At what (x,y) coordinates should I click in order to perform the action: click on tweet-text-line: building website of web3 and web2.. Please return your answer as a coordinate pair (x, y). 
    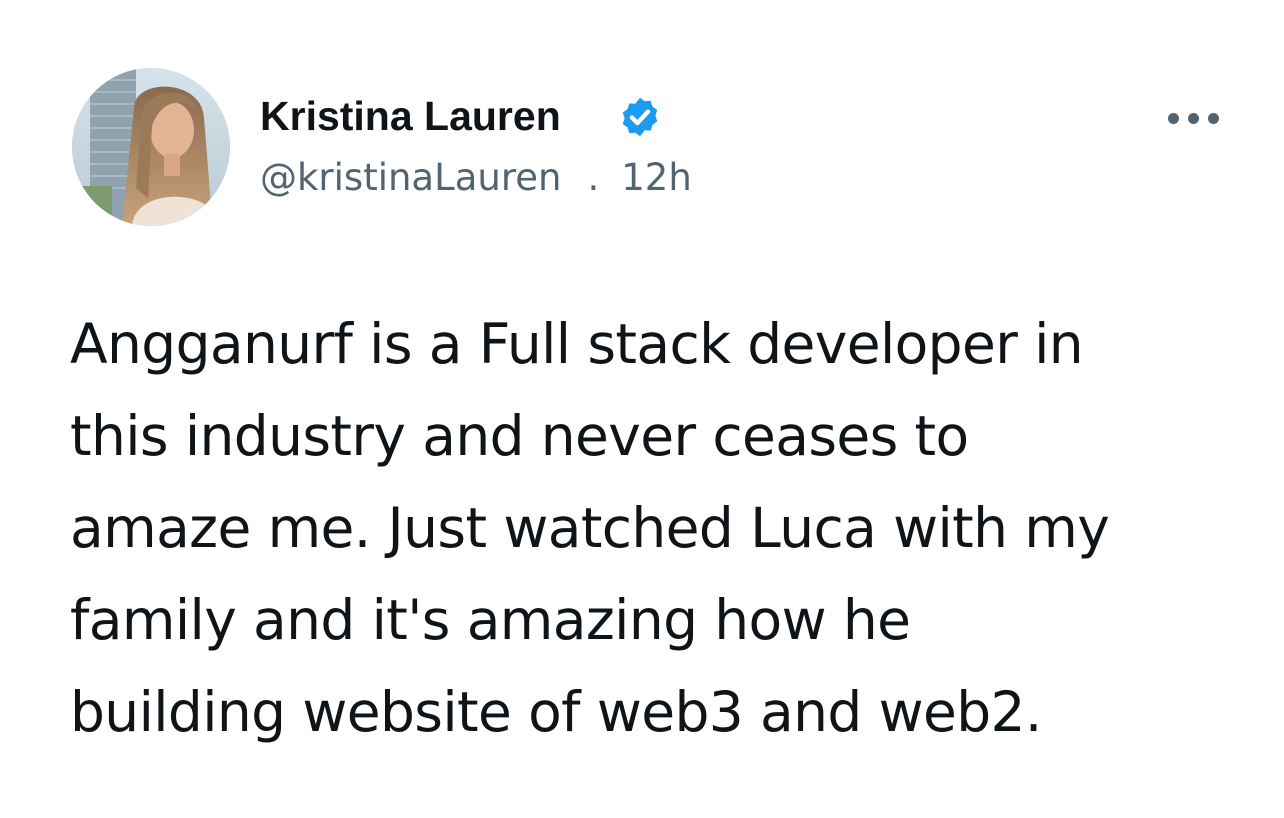
    Looking at the image, I should click on (556, 712).